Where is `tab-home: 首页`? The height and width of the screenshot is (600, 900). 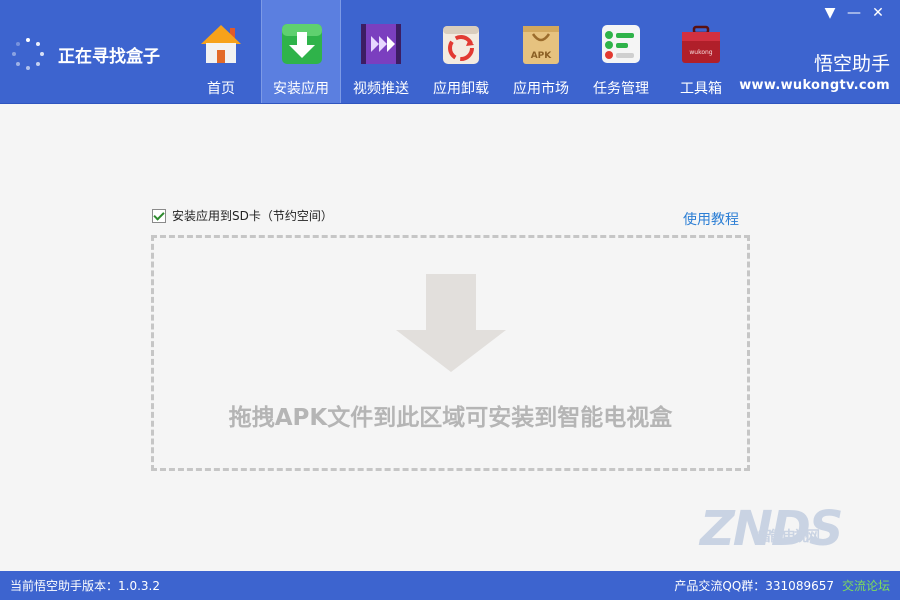 tab-home: 首页 is located at coordinates (221, 51).